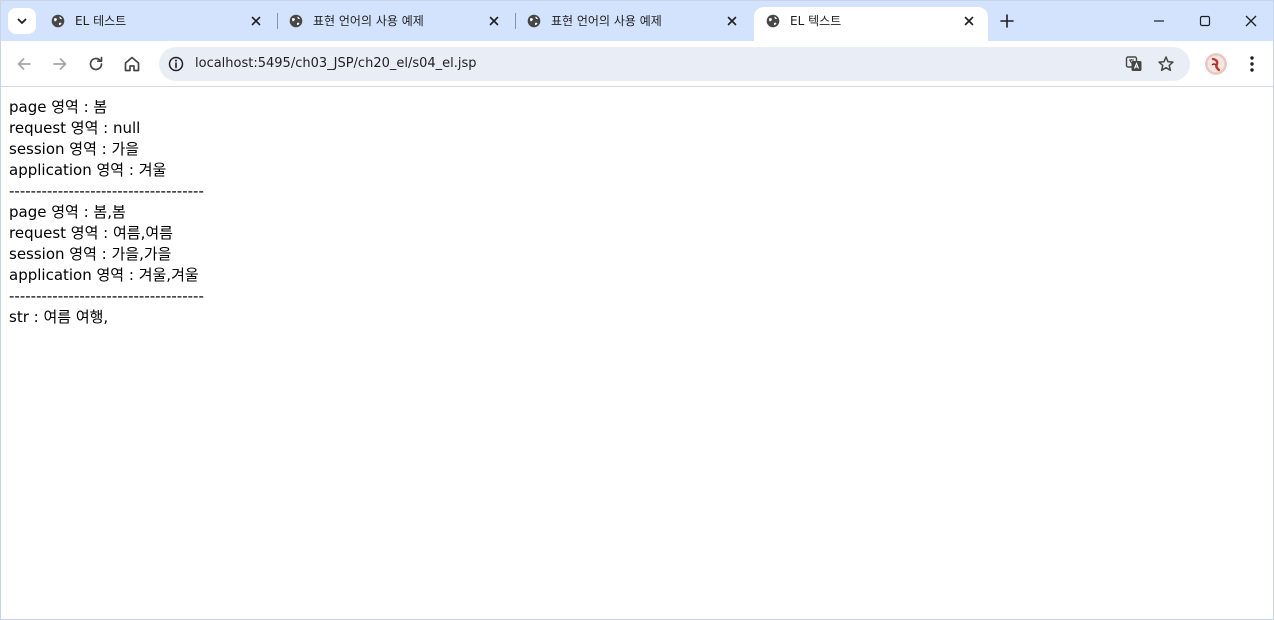 The image size is (1274, 620). What do you see at coordinates (96, 64) in the screenshot?
I see `reload-icon` at bounding box center [96, 64].